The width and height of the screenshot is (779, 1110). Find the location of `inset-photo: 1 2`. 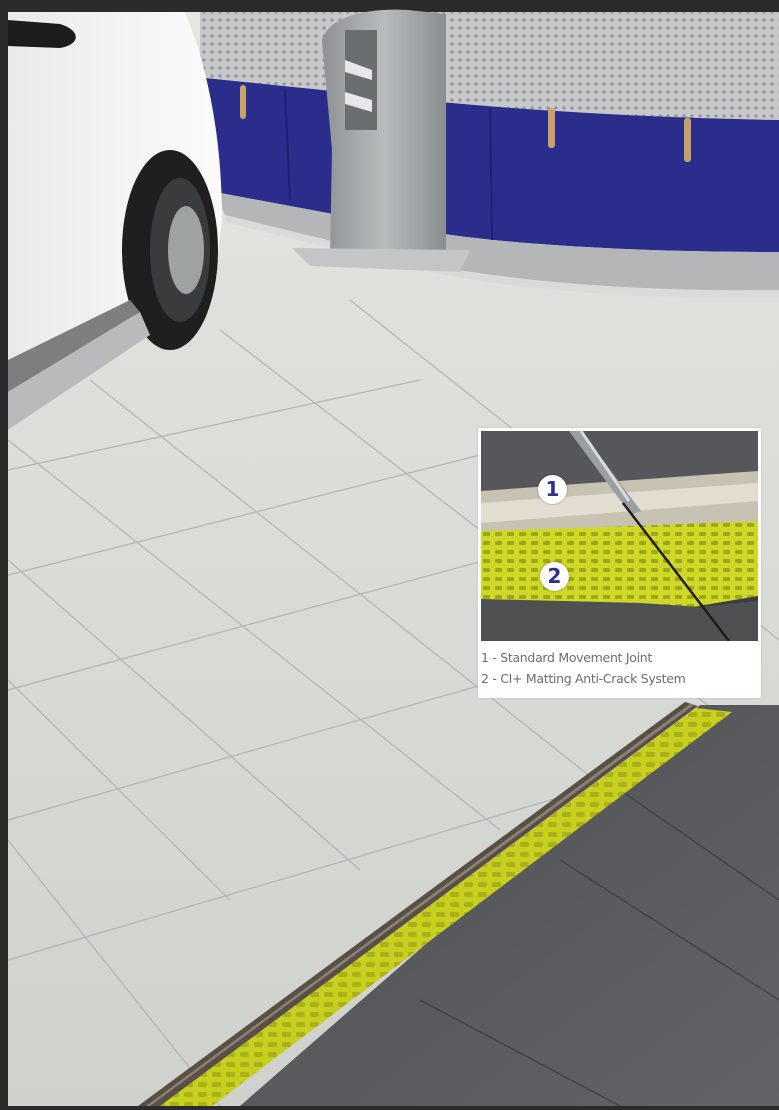

inset-photo: 1 2 is located at coordinates (619, 536).